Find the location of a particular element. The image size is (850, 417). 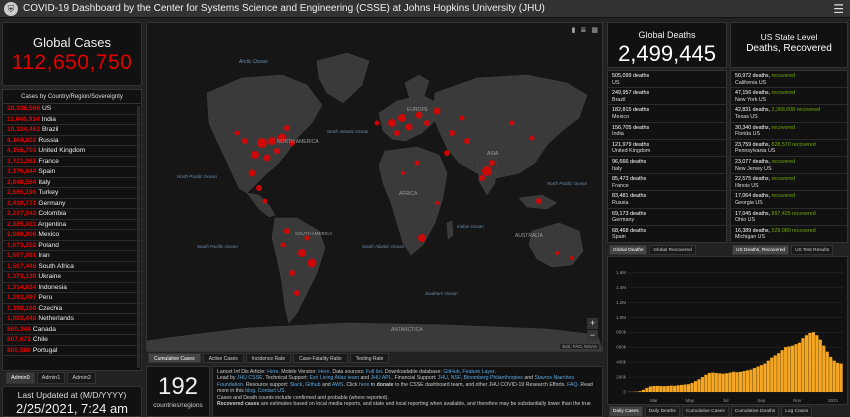

tab-global-deaths: Global Deaths is located at coordinates (628, 250).